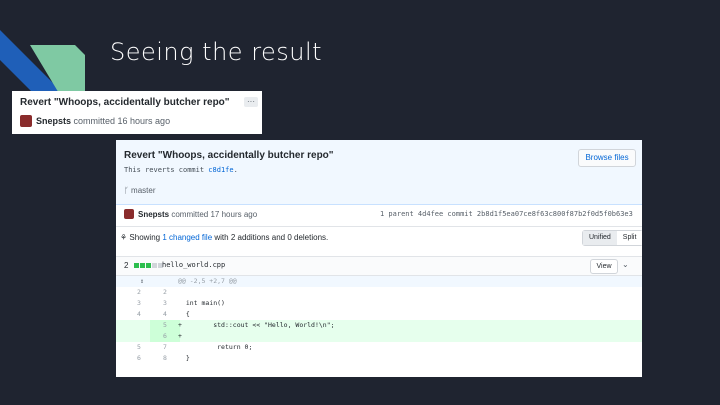 This screenshot has width=720, height=405. I want to click on new-line-number: 8, so click(165, 358).